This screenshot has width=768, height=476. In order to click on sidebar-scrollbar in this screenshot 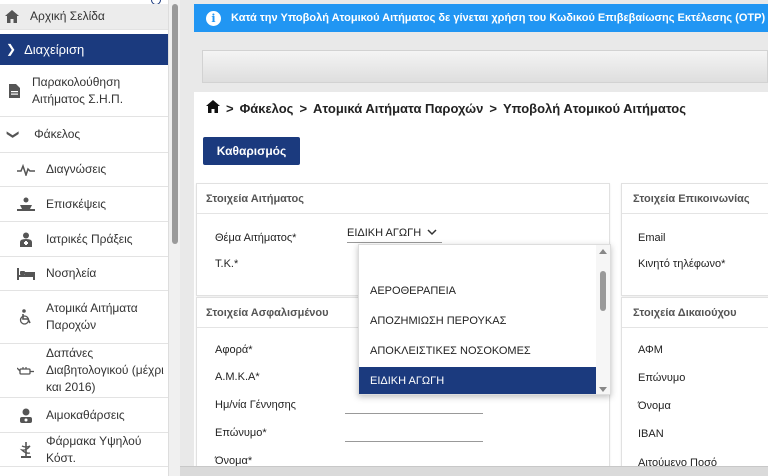, I will do `click(174, 238)`.